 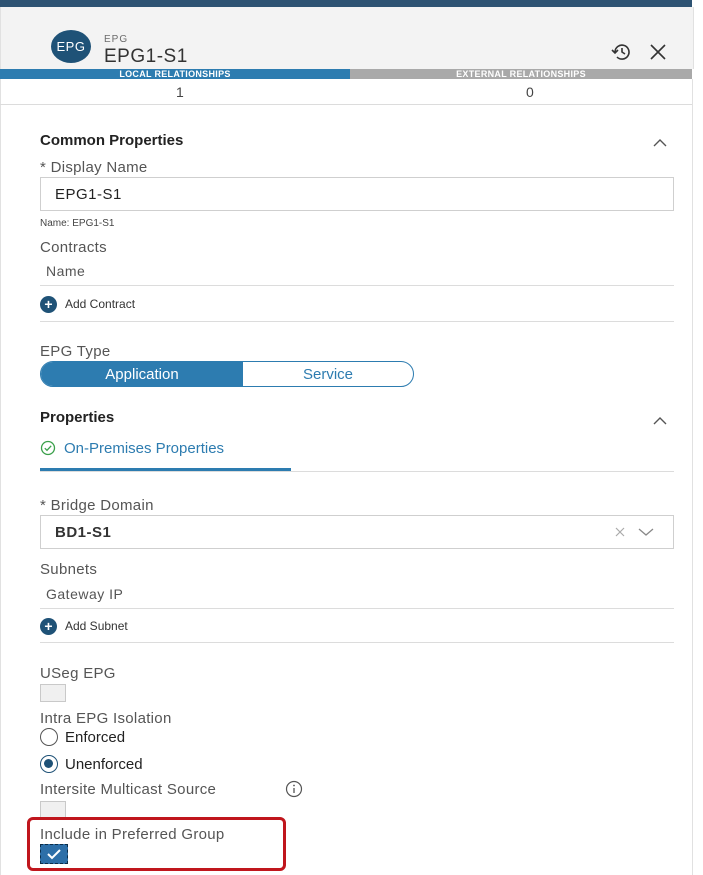 I want to click on add-subnet-button: + Add Subnet, so click(x=84, y=626).